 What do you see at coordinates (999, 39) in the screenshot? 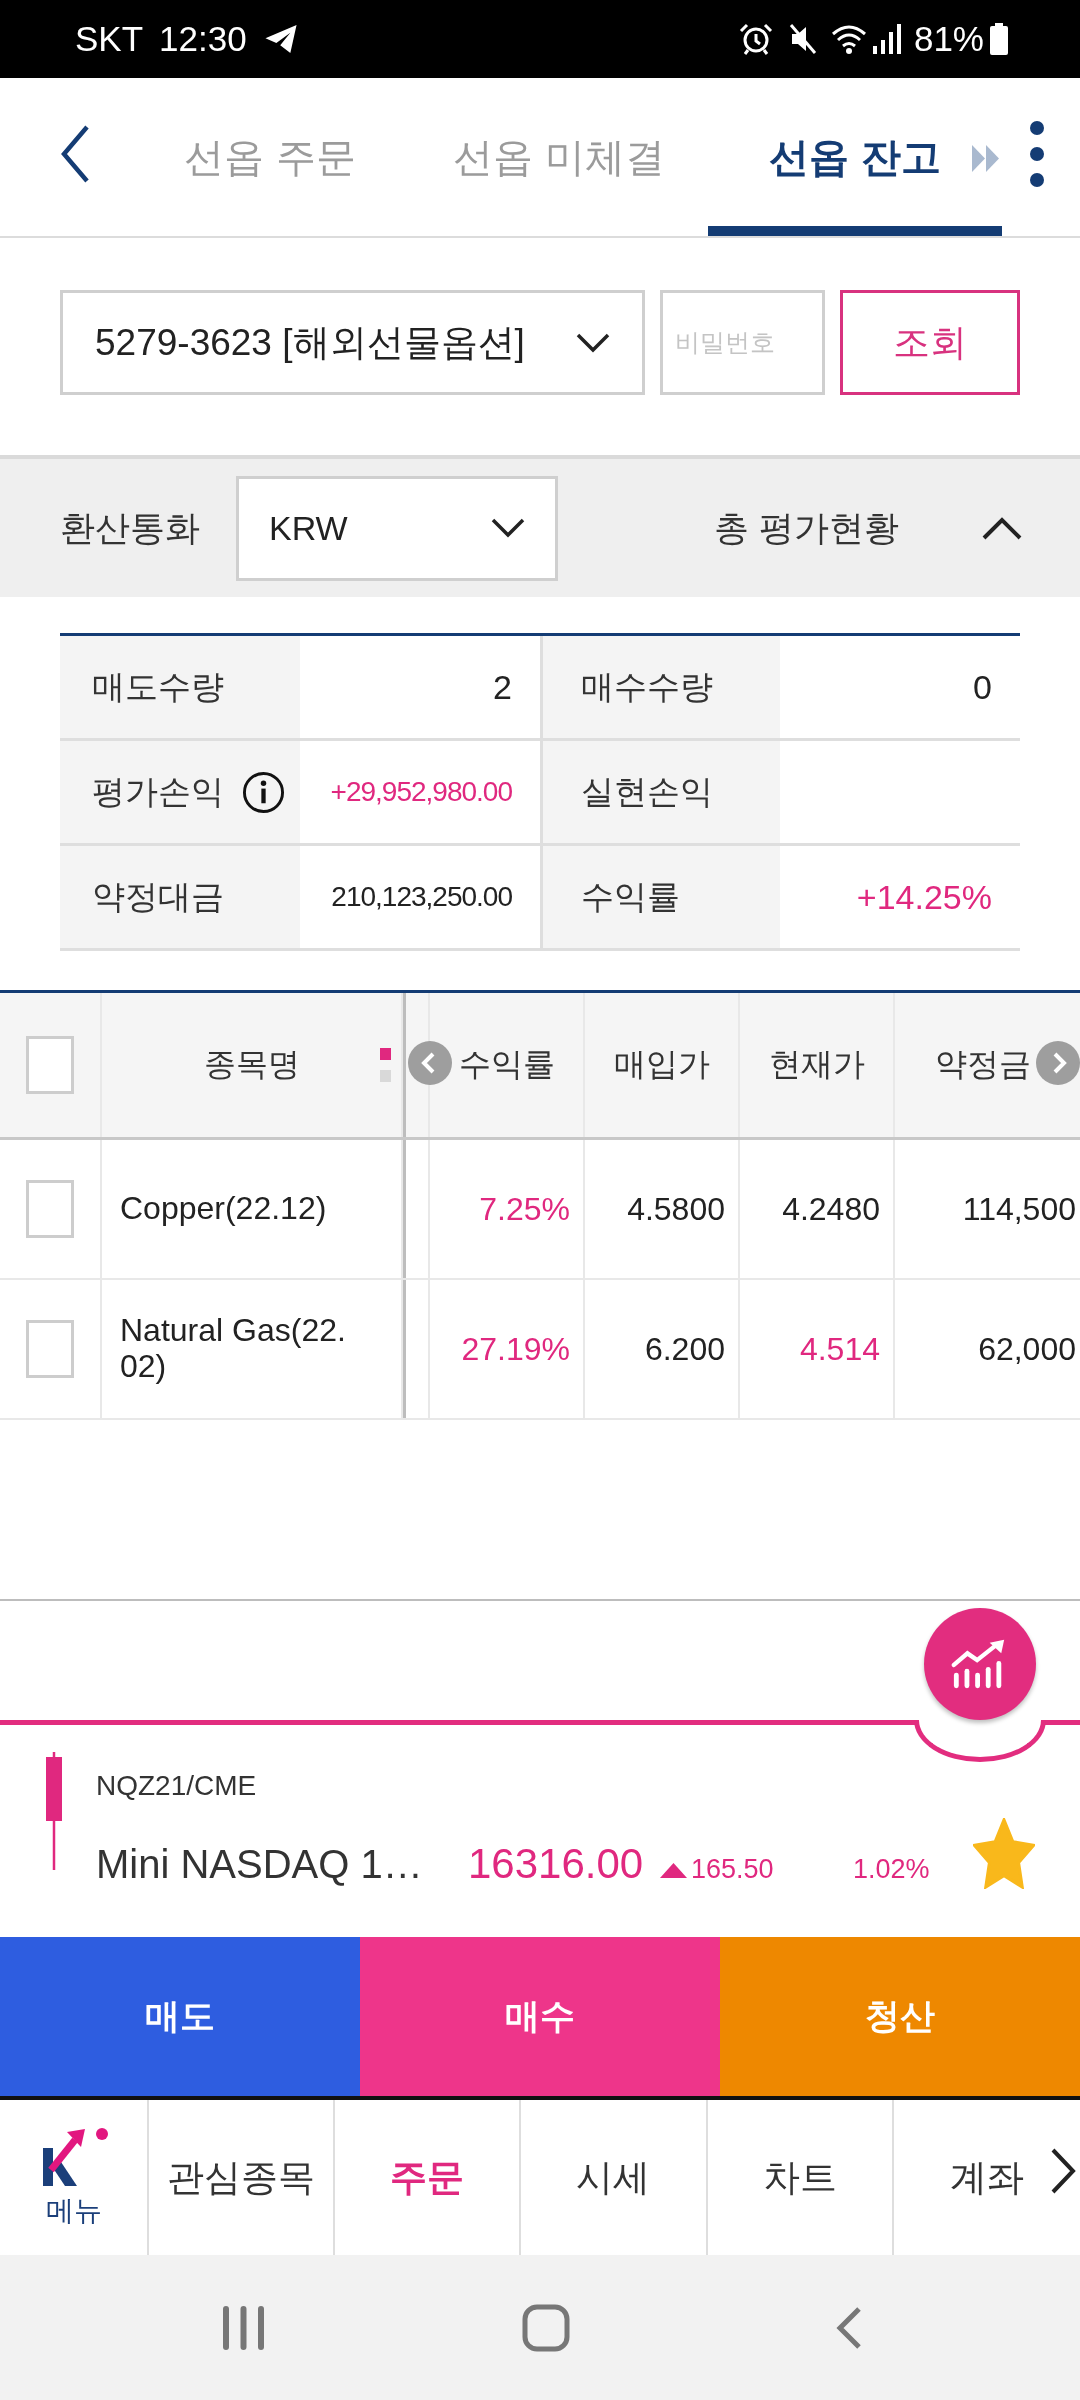
I see `battery-icon` at bounding box center [999, 39].